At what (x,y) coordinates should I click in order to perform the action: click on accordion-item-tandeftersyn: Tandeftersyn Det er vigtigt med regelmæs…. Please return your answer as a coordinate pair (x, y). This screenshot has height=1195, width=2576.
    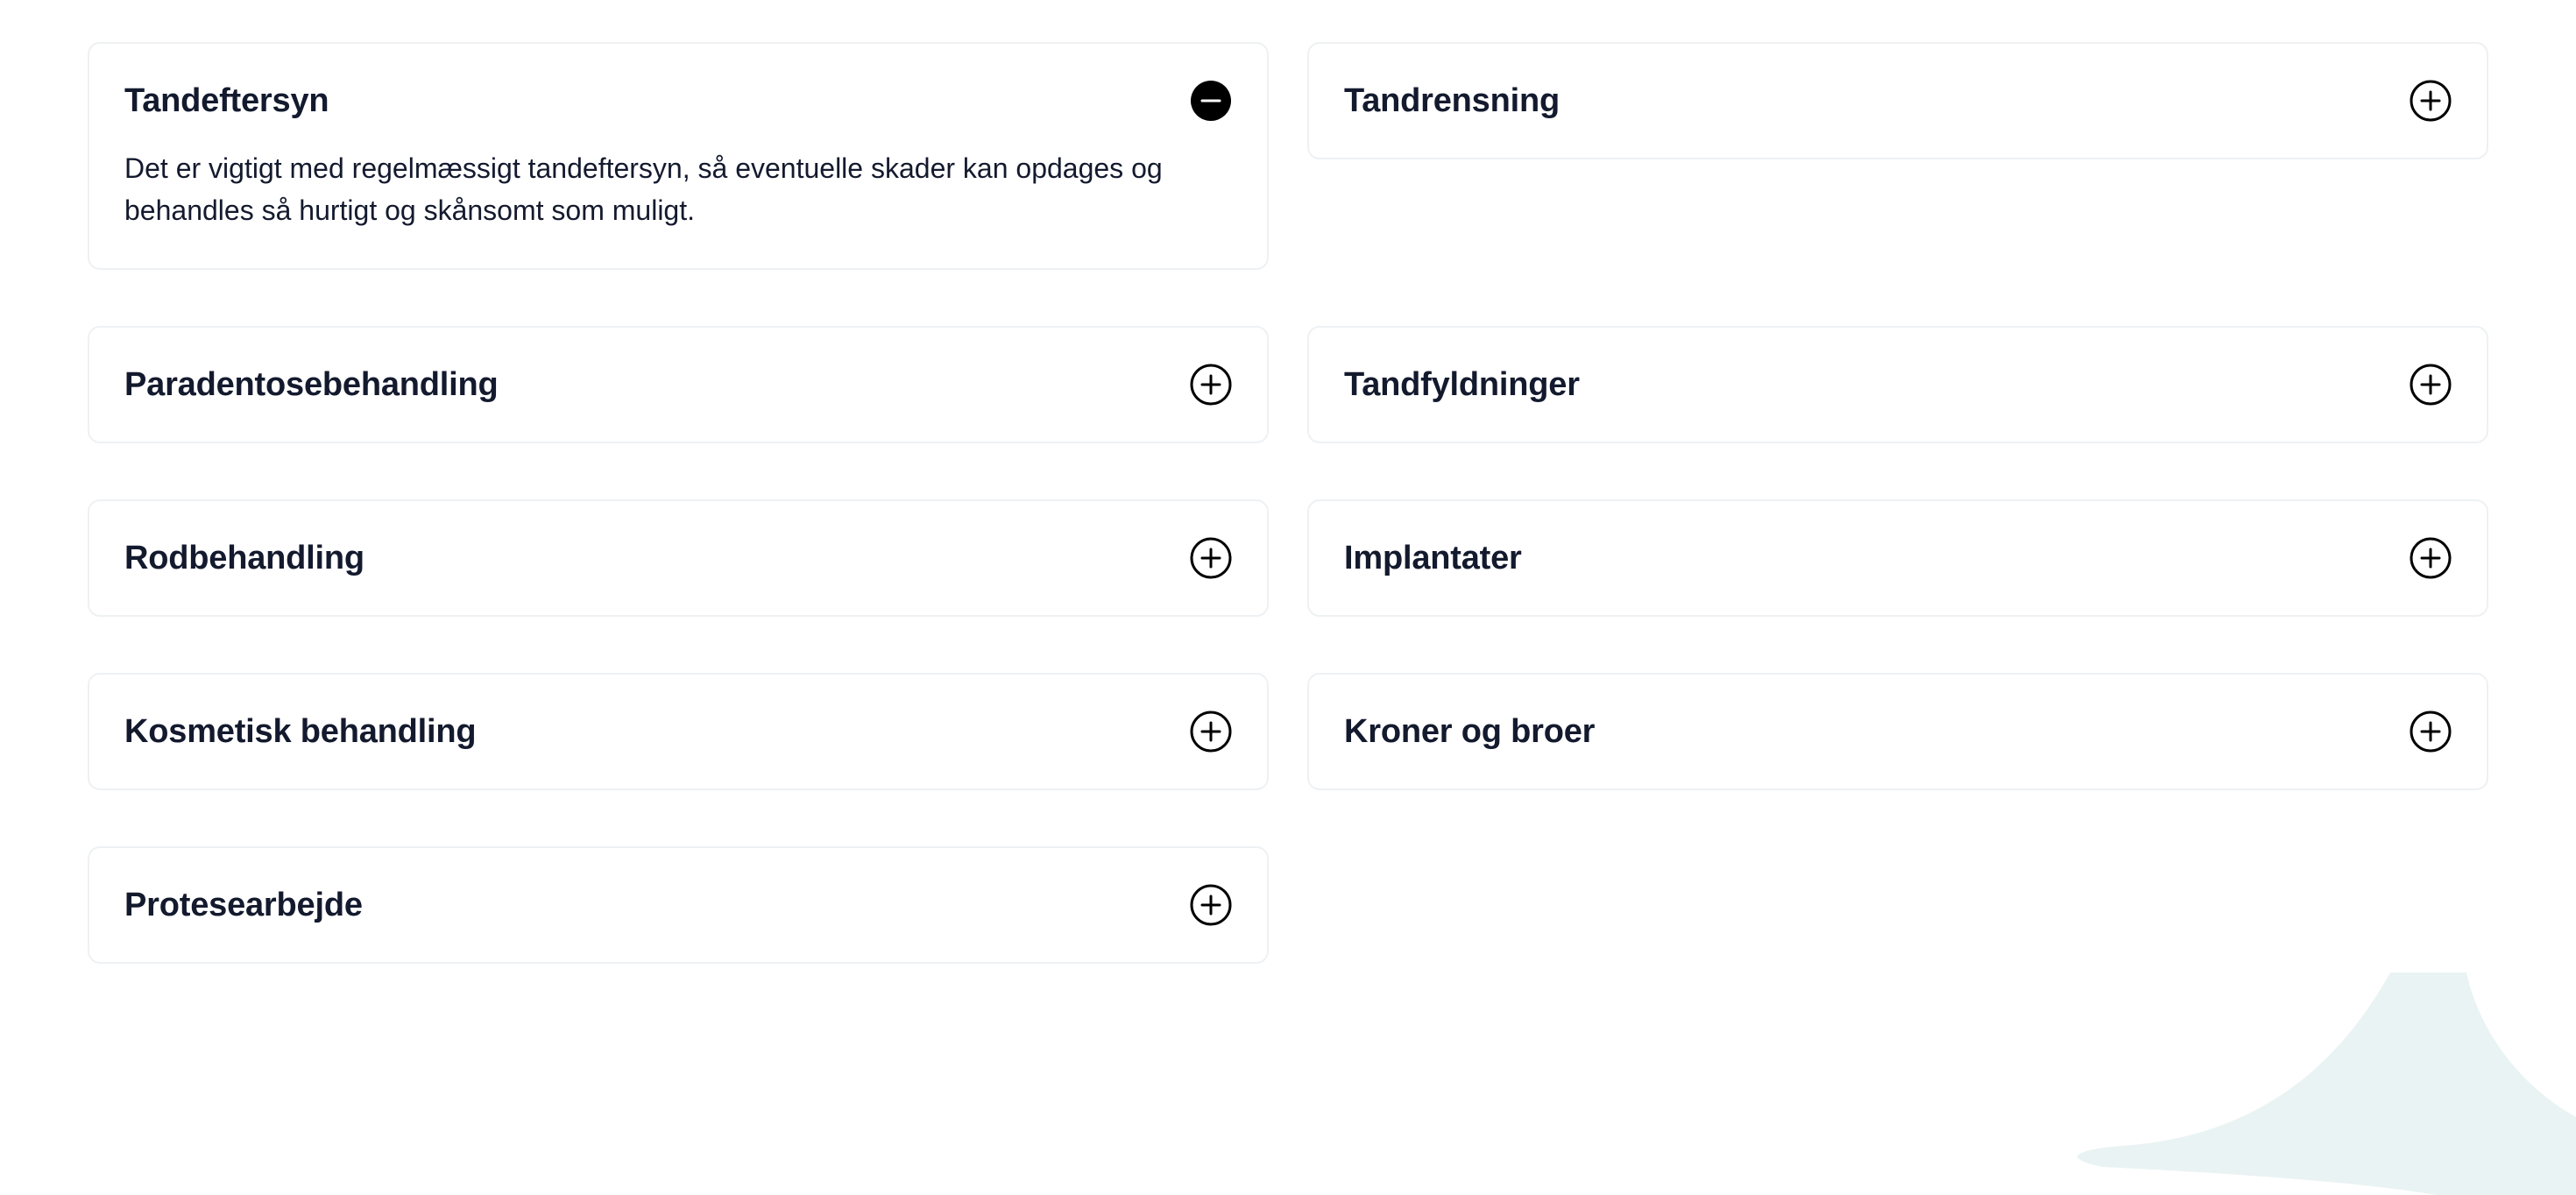
    Looking at the image, I should click on (678, 156).